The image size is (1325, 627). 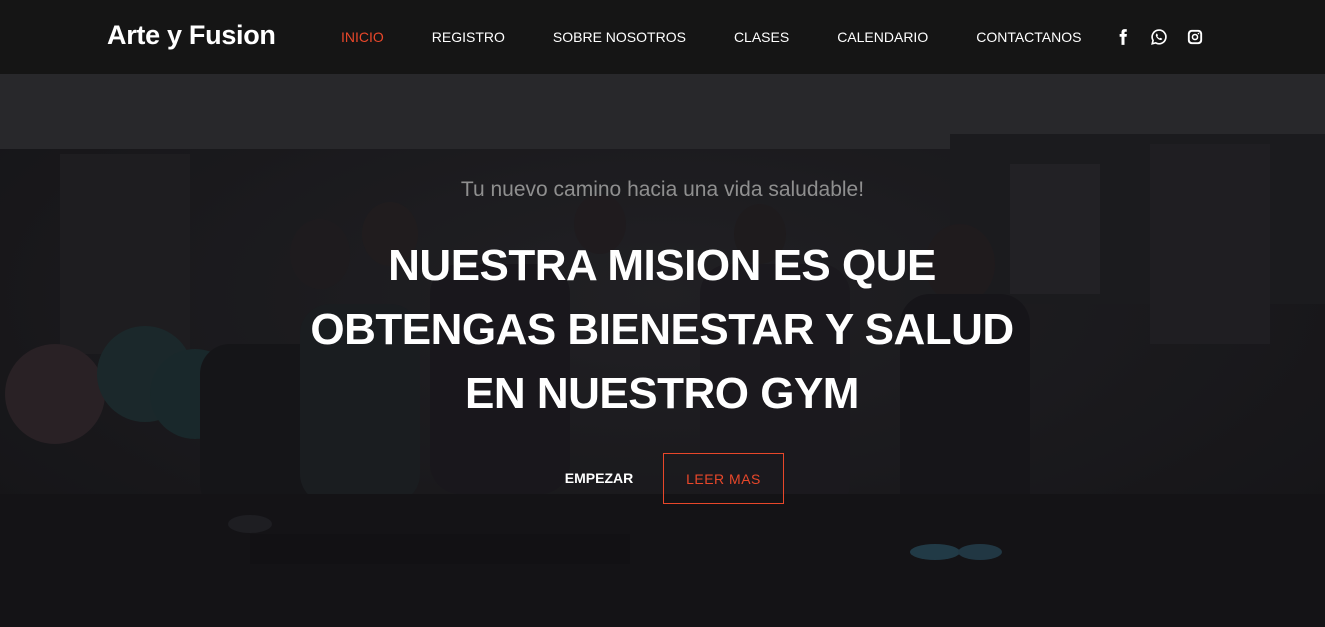 I want to click on headline-line-2: OBTENGAS BIENESTAR Y SALUD, so click(x=662, y=329).